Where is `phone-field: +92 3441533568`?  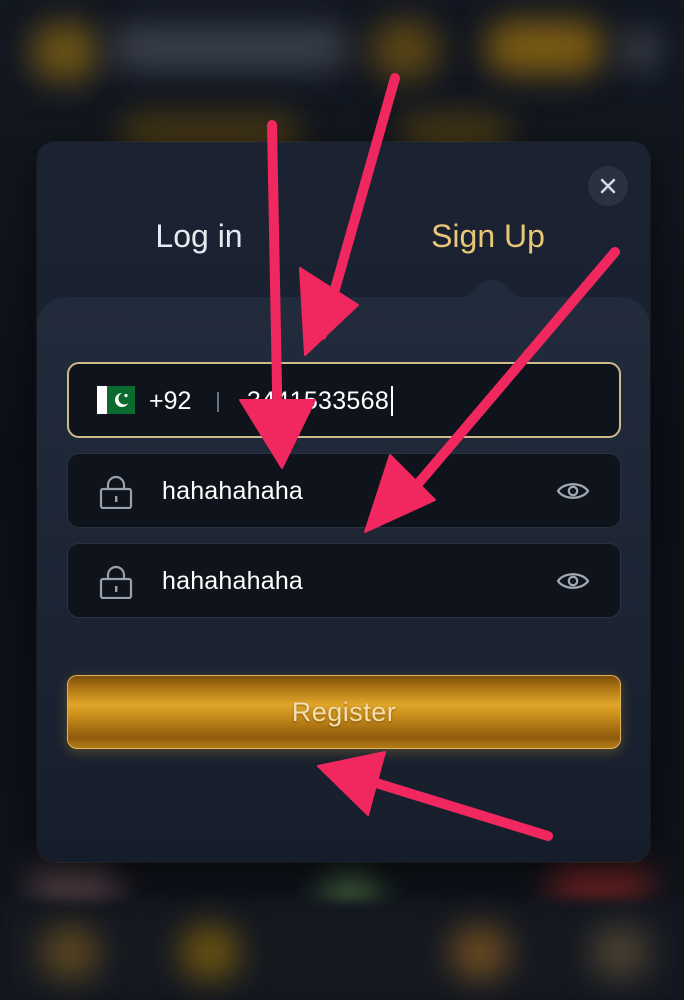
phone-field: +92 3441533568 is located at coordinates (344, 400).